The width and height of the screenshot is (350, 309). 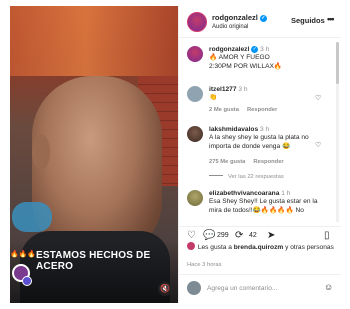 I want to click on comment-username: itzel1277, so click(x=223, y=89).